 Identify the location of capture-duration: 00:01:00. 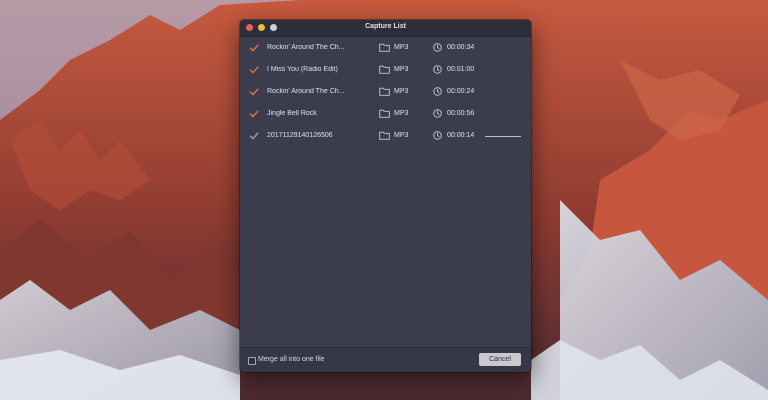
(461, 69).